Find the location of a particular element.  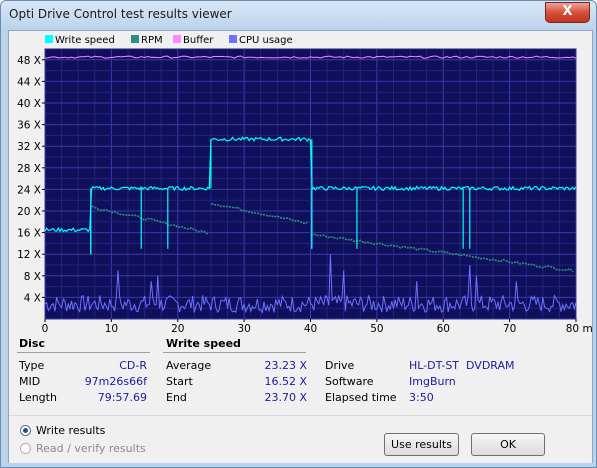

legend-label: Write speed is located at coordinates (85, 40).